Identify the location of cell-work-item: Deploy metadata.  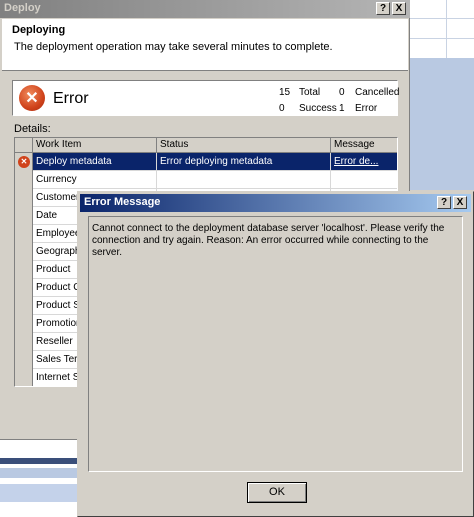
(95, 162).